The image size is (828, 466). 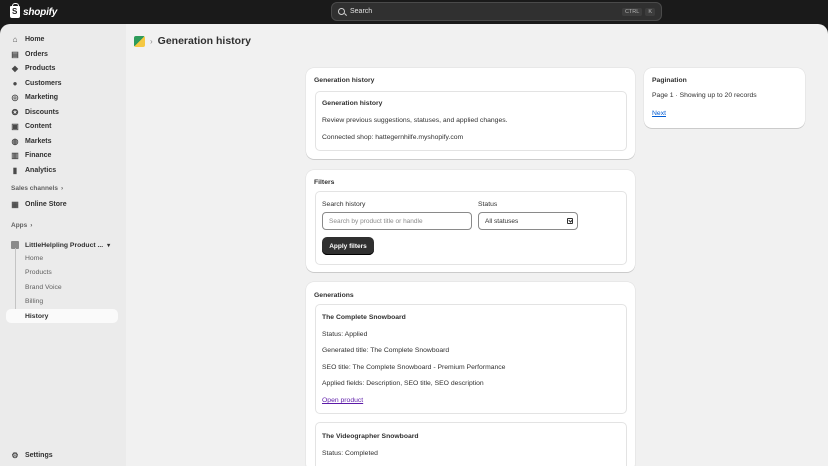 I want to click on sidebar-item-label: Products, so click(x=40, y=68).